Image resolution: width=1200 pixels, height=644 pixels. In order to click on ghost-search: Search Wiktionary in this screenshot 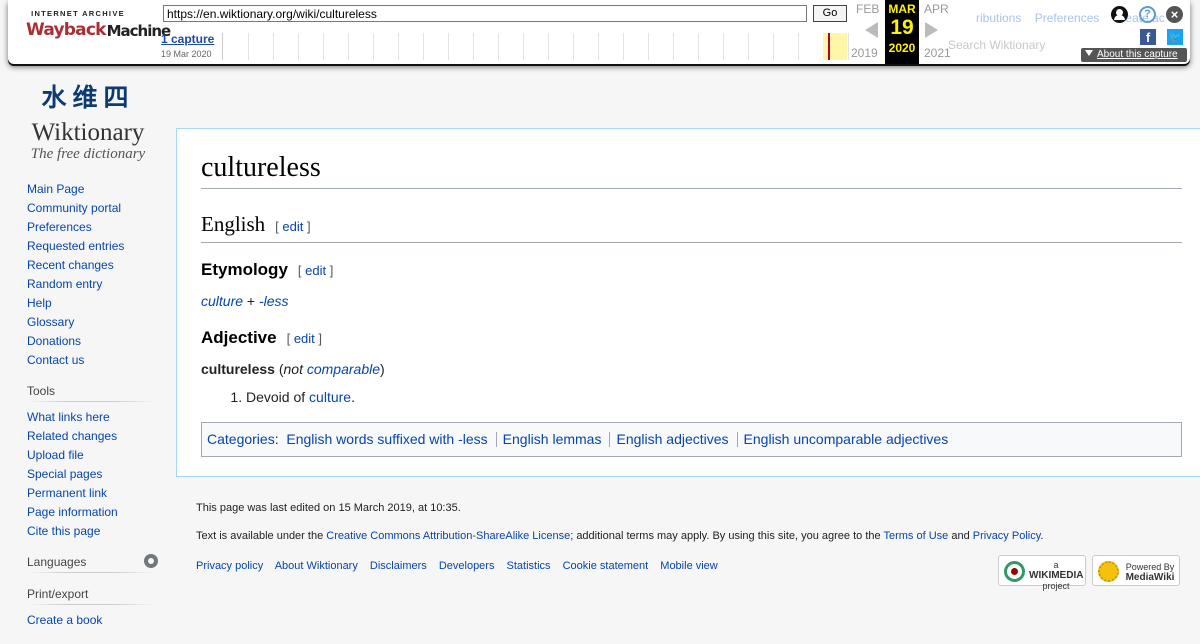, I will do `click(997, 45)`.